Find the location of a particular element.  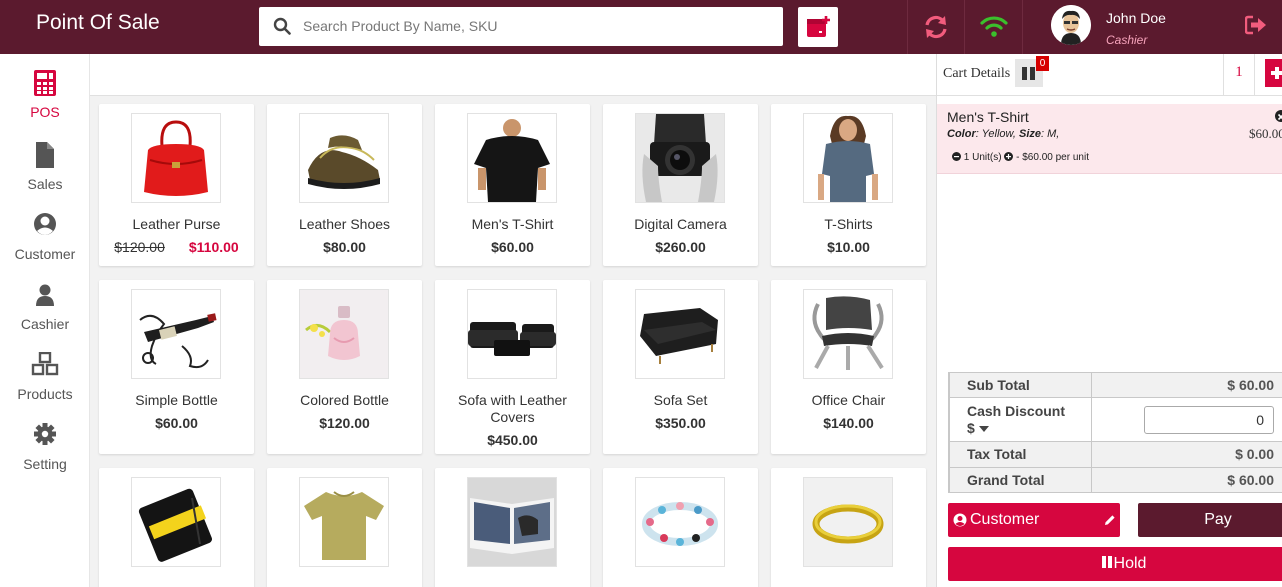

sidebar-item-customer: Customer is located at coordinates (45, 245).